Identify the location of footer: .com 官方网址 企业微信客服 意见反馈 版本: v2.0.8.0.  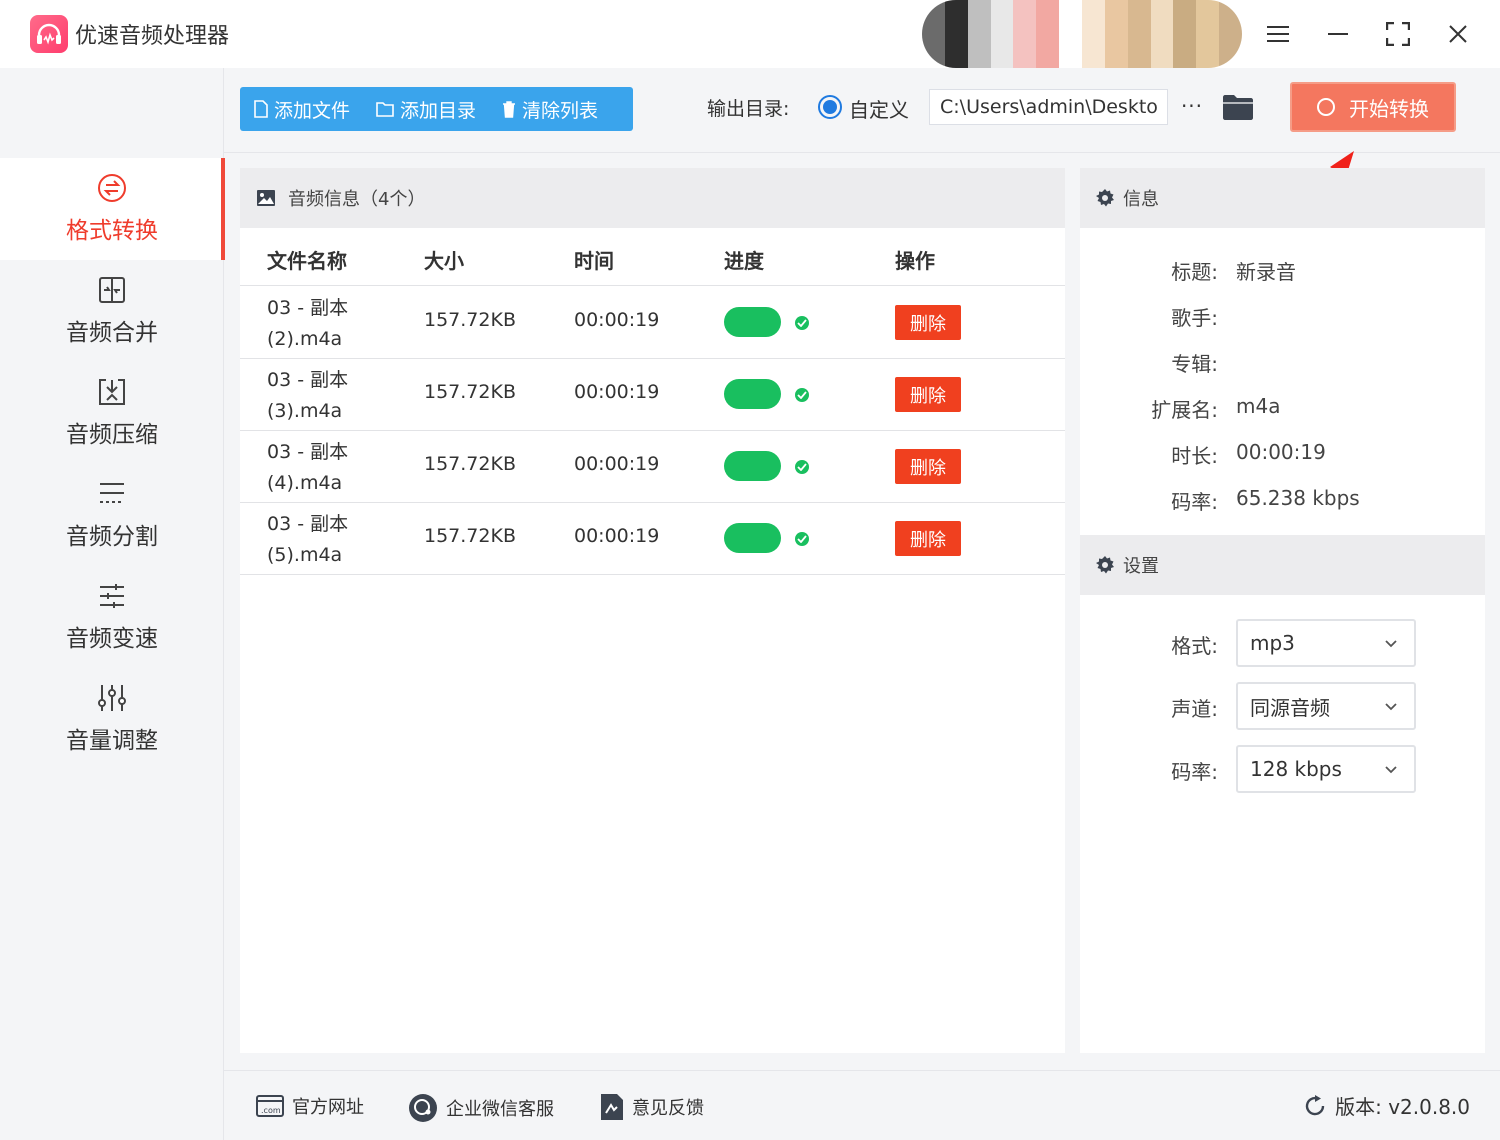
(862, 1105).